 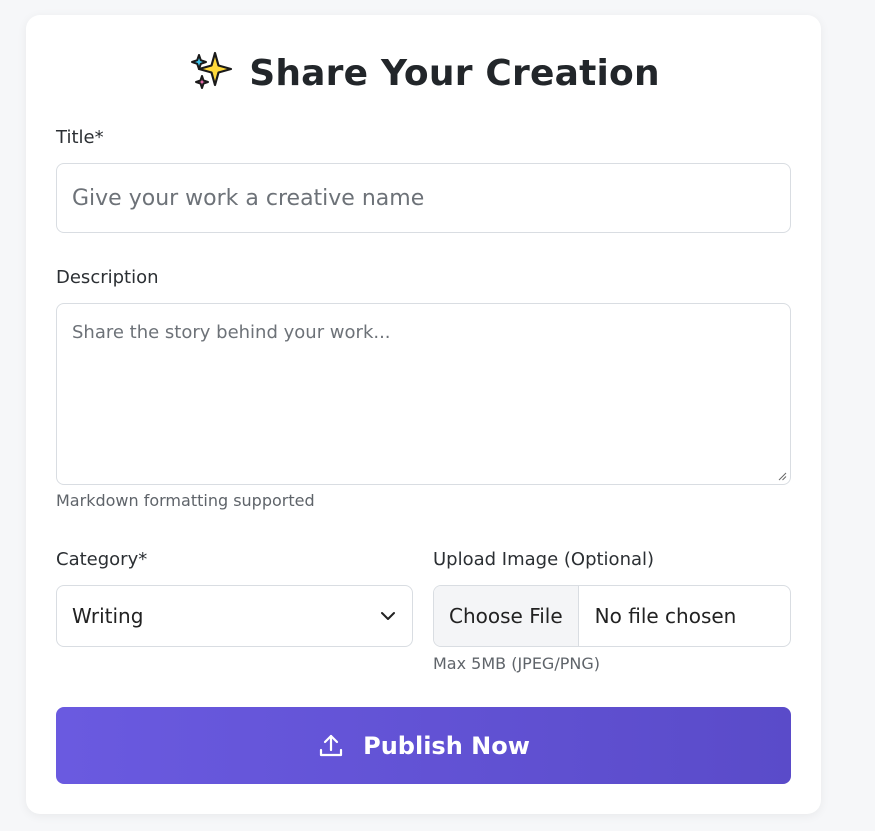 I want to click on publish-button: Publish Now, so click(x=423, y=745).